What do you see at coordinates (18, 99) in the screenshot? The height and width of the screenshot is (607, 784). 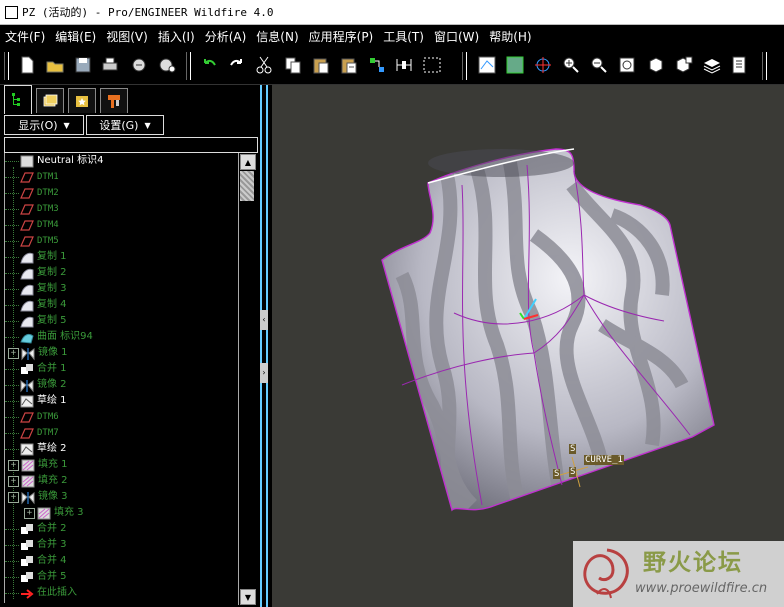 I see `tab-model-tree` at bounding box center [18, 99].